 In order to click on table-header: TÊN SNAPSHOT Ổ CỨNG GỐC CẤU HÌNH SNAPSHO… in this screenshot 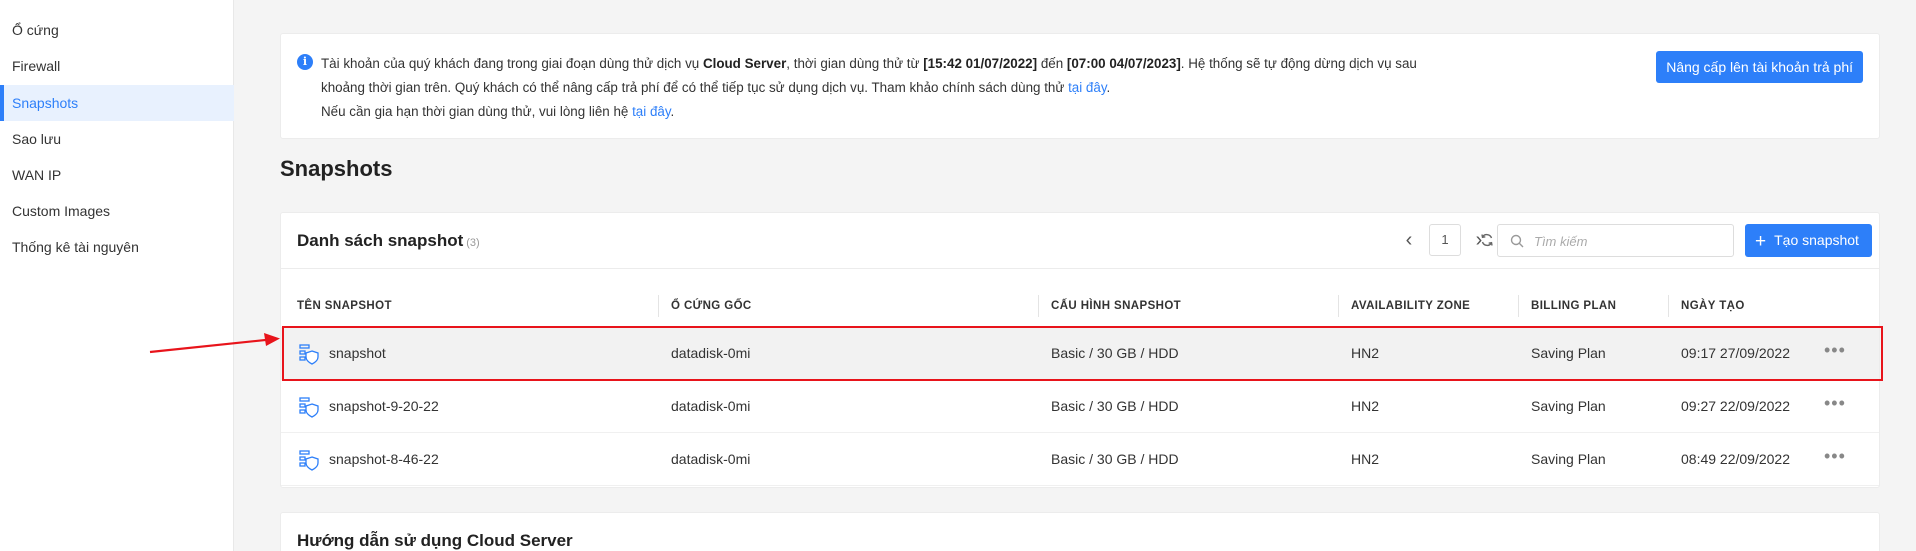, I will do `click(1080, 306)`.